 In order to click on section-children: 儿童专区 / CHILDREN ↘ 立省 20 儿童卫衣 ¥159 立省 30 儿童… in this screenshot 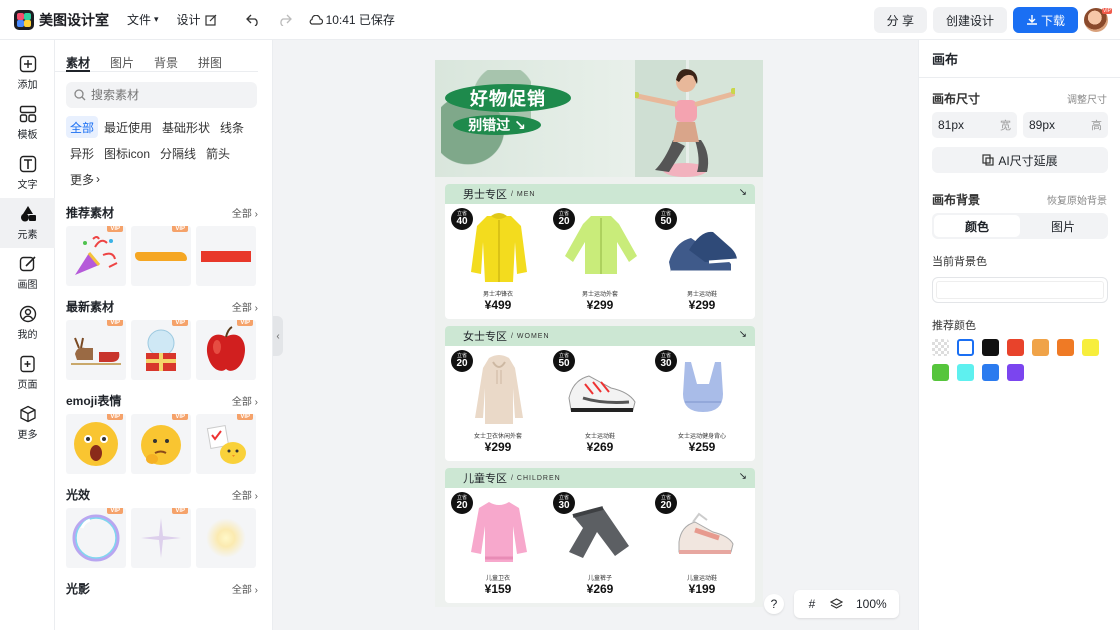, I will do `click(600, 535)`.